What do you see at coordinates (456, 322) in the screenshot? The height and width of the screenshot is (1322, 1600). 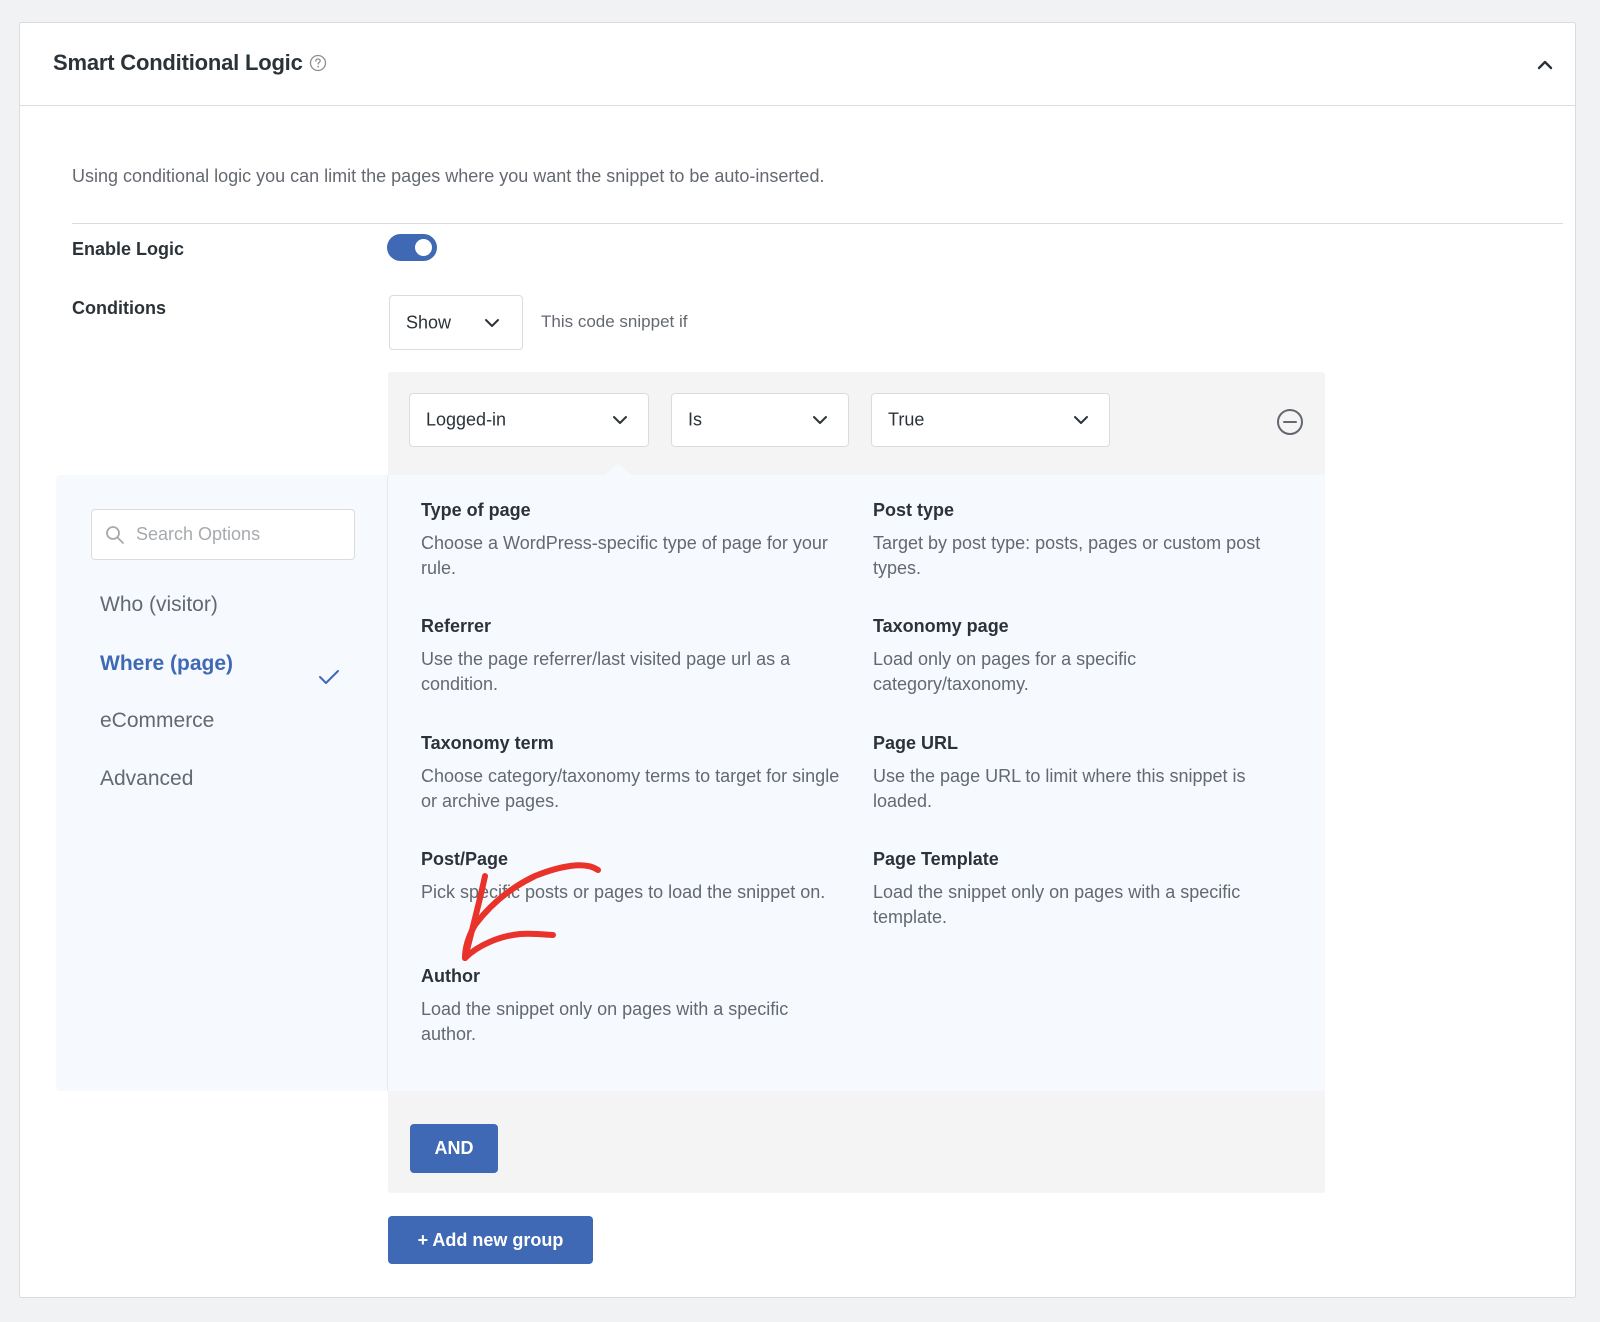 I see `show-hide-select: Show` at bounding box center [456, 322].